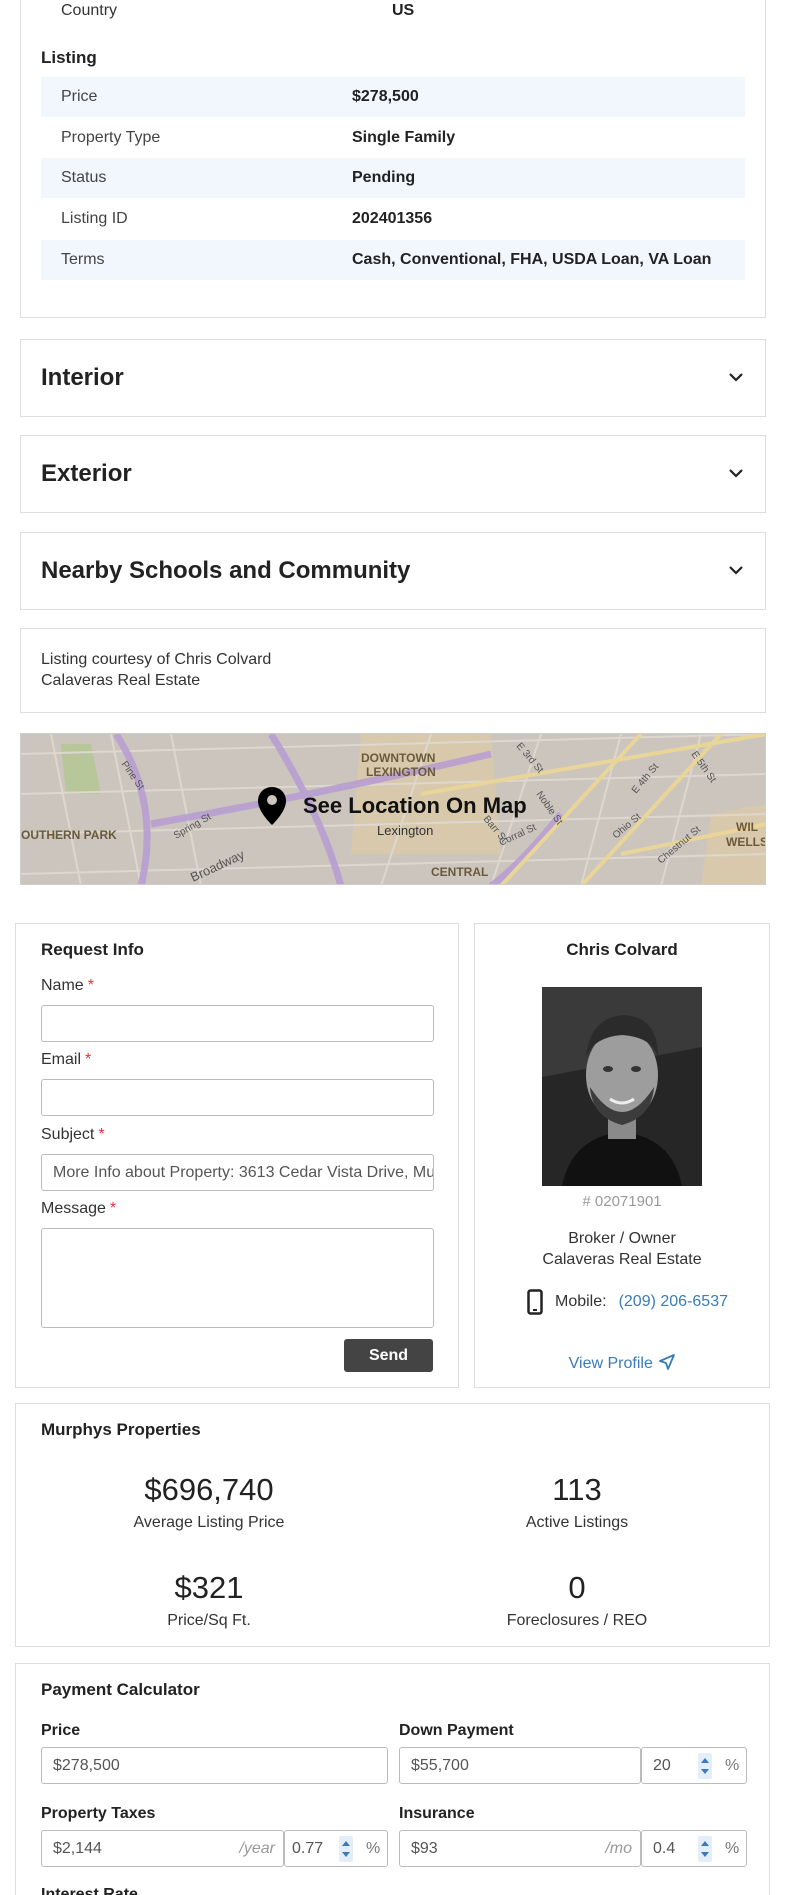  Describe the element at coordinates (622, 1249) in the screenshot. I see `agent-role-block: Broker / Owner Calaveras Real Estate` at that location.